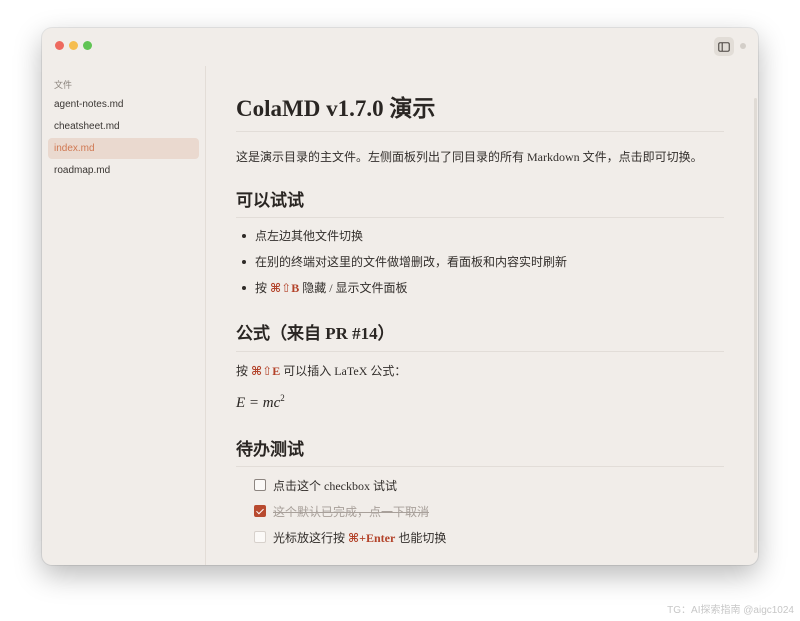  Describe the element at coordinates (123, 148) in the screenshot. I see `file-item-index: index.md` at that location.